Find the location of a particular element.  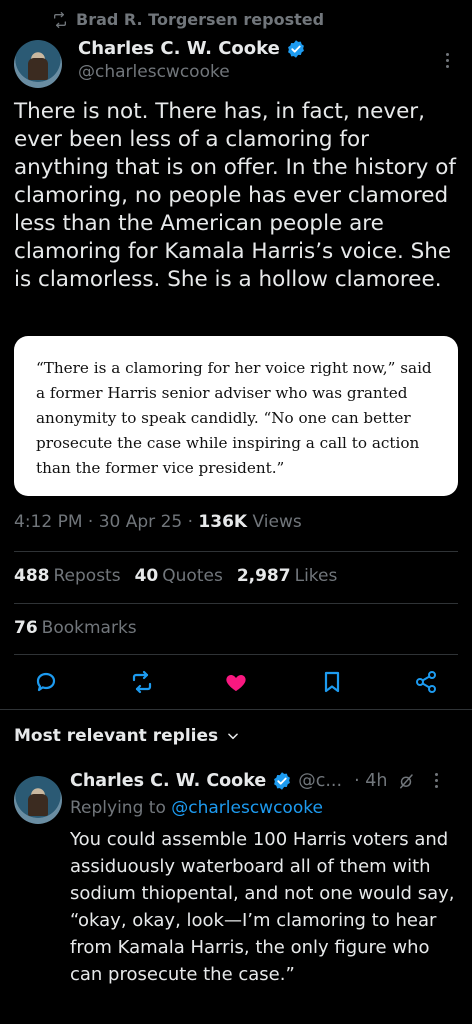

engagement-stats: 488 Reposts 40 Quotes 2,987 Likes is located at coordinates (175, 576).